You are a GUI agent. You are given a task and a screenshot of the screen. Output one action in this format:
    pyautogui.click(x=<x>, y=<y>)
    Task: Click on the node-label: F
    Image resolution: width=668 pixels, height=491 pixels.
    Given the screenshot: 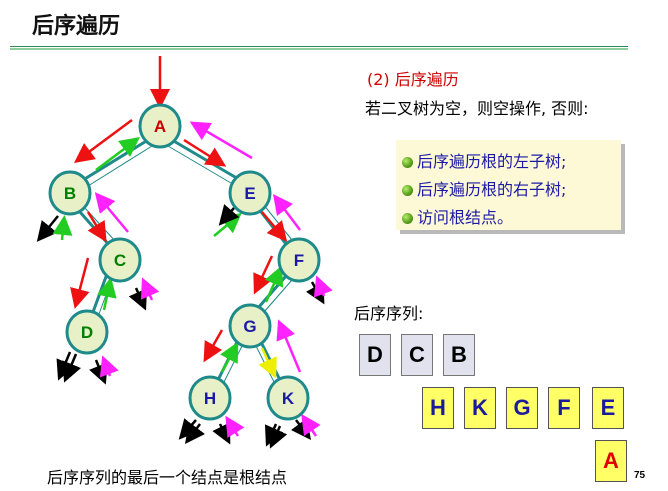 What is the action you would take?
    pyautogui.click(x=299, y=260)
    